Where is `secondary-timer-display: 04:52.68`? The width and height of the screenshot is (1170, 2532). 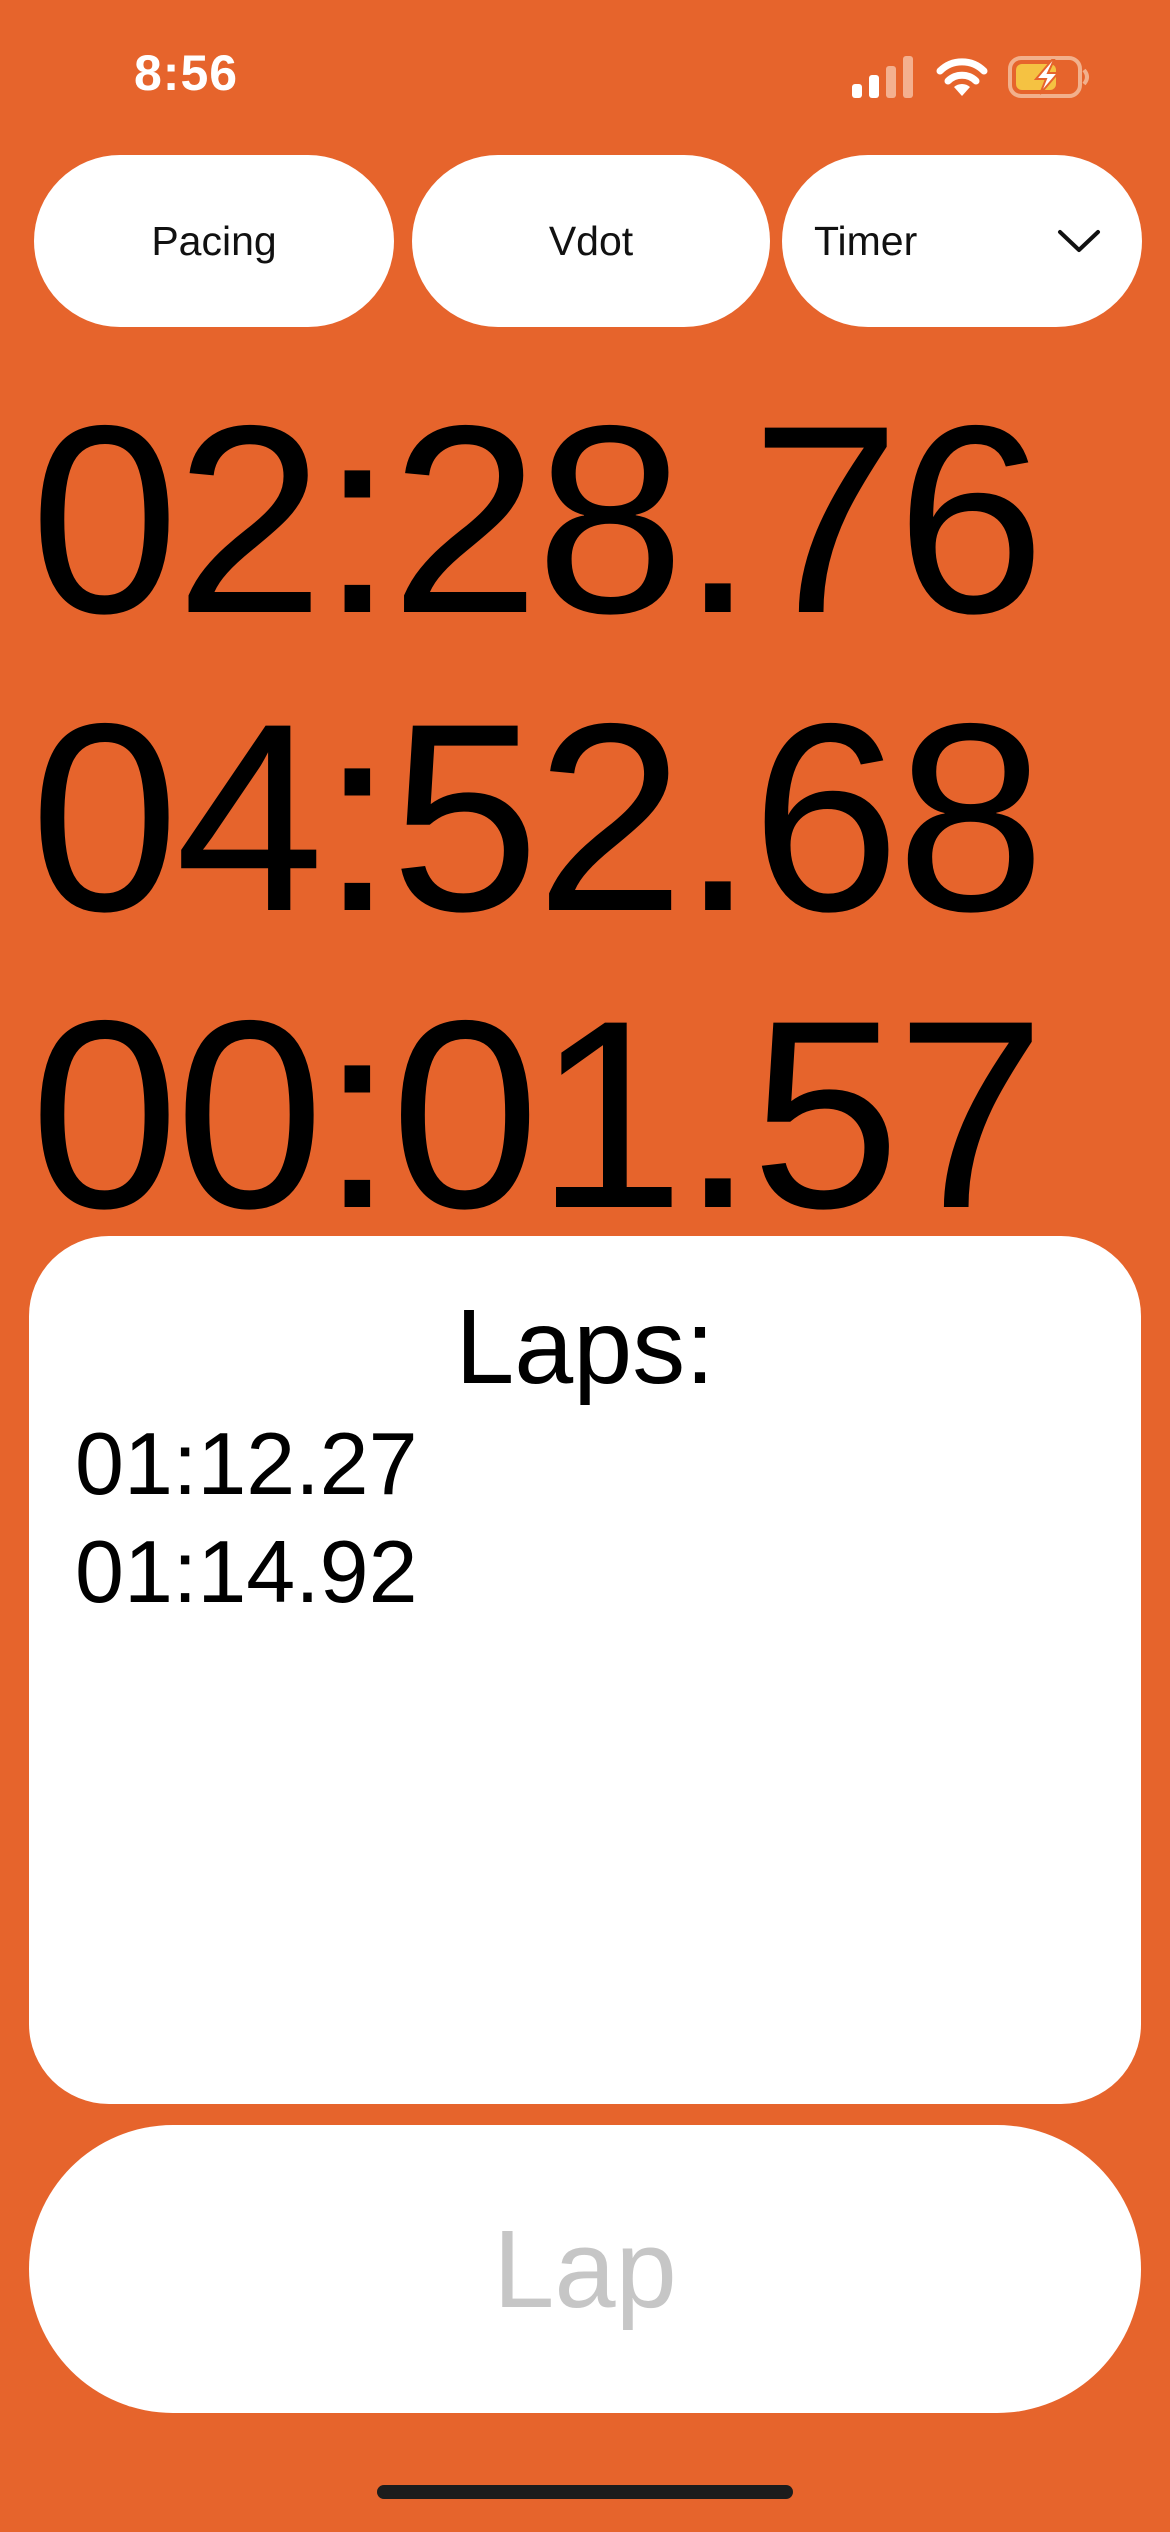
secondary-timer-display: 04:52.68 is located at coordinates (537, 817).